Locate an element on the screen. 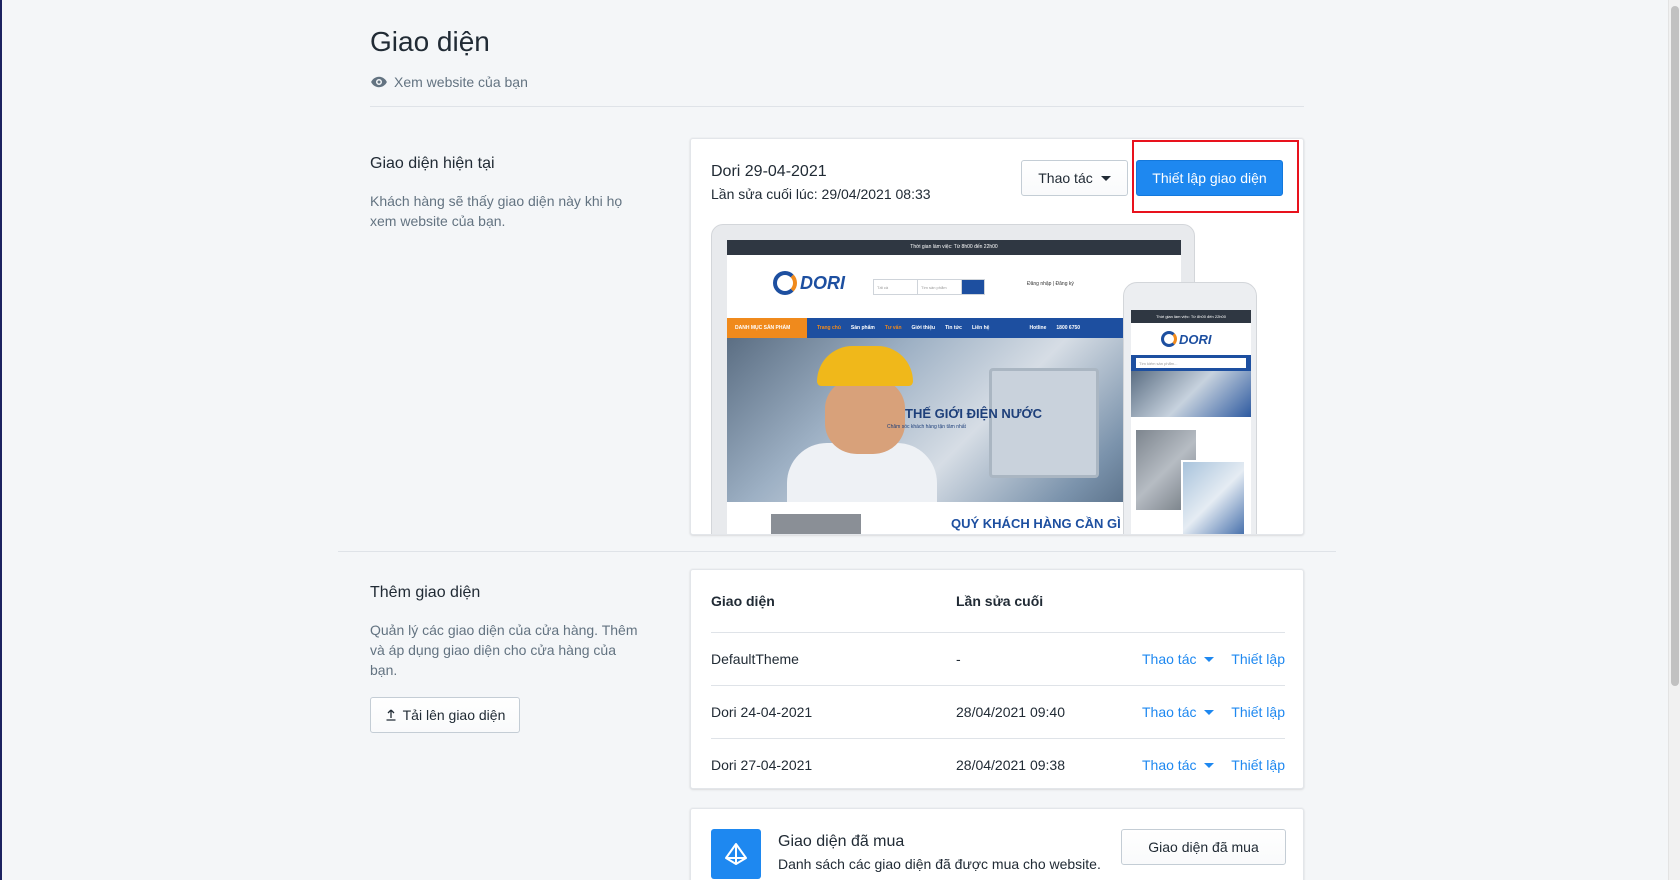 Image resolution: width=1680 pixels, height=880 pixels. preview-hotline-number: 1800 6750 is located at coordinates (1068, 328).